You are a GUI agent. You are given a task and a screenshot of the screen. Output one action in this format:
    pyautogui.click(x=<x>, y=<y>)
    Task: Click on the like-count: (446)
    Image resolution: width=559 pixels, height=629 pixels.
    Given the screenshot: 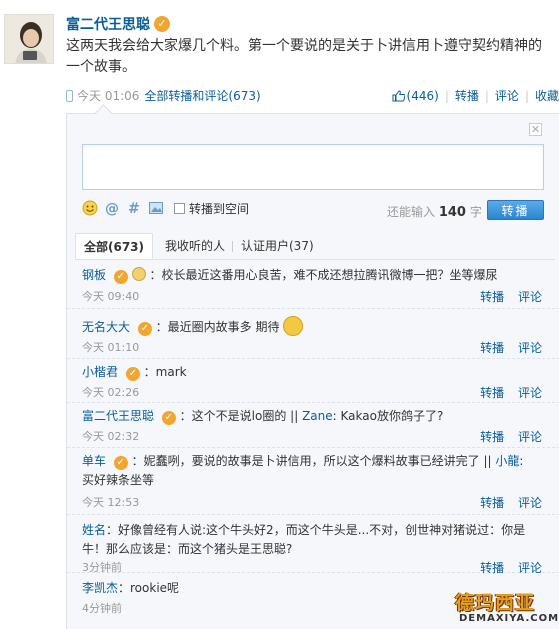 What is the action you would take?
    pyautogui.click(x=422, y=95)
    